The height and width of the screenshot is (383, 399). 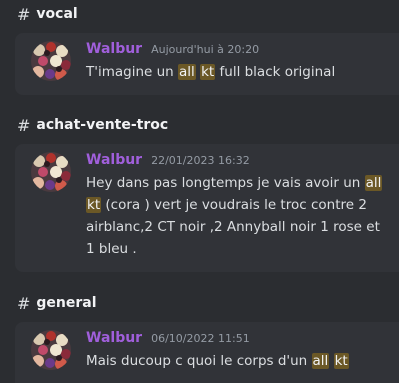 I want to click on message-header: Walbur Aujourd'hui à 20:20, so click(x=172, y=49).